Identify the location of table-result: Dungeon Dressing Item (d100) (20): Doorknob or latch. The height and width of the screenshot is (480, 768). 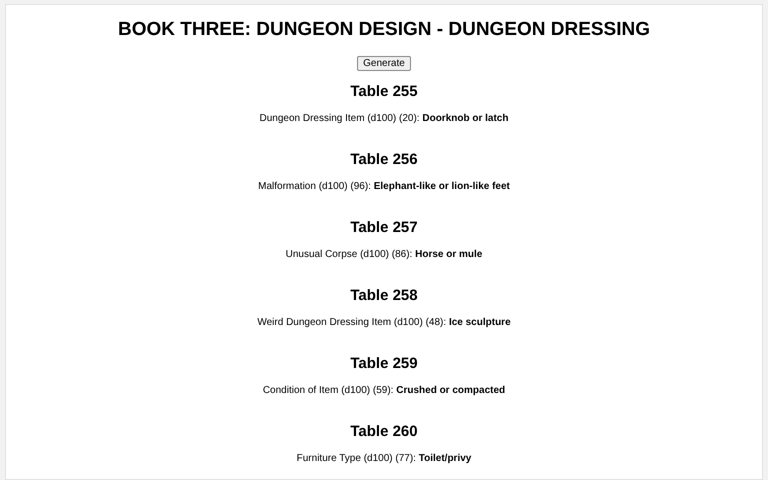
(384, 119).